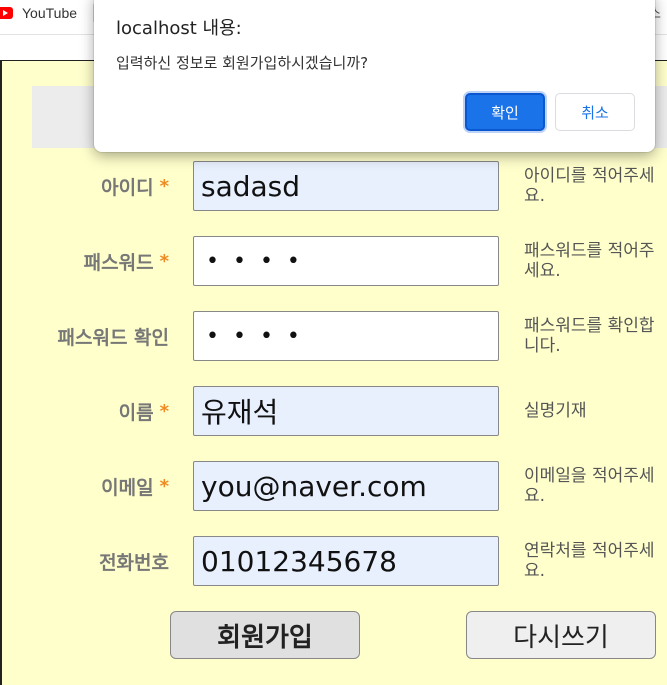 The width and height of the screenshot is (667, 685). What do you see at coordinates (346, 486) in the screenshot?
I see `email-input` at bounding box center [346, 486].